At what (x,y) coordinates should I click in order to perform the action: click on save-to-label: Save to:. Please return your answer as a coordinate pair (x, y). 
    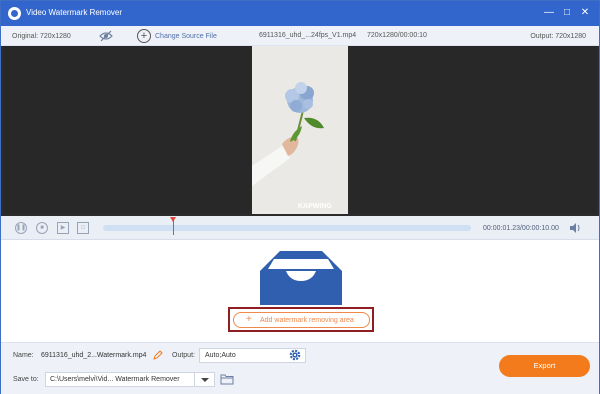
    Looking at the image, I should click on (26, 379).